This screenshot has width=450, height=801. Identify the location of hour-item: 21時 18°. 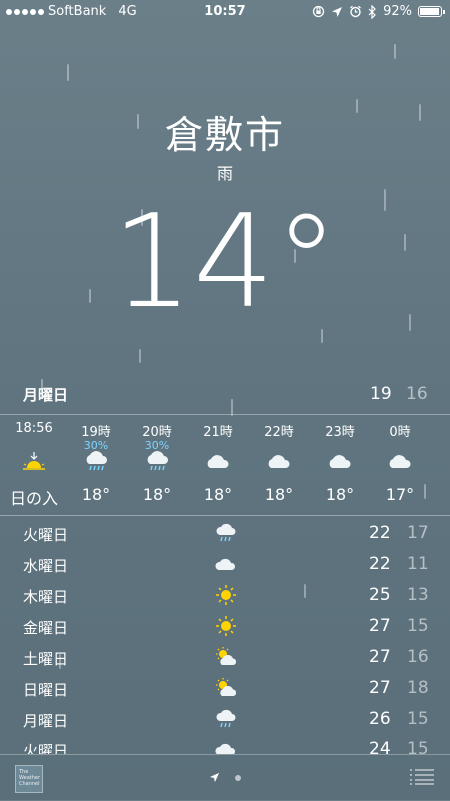
(218, 465).